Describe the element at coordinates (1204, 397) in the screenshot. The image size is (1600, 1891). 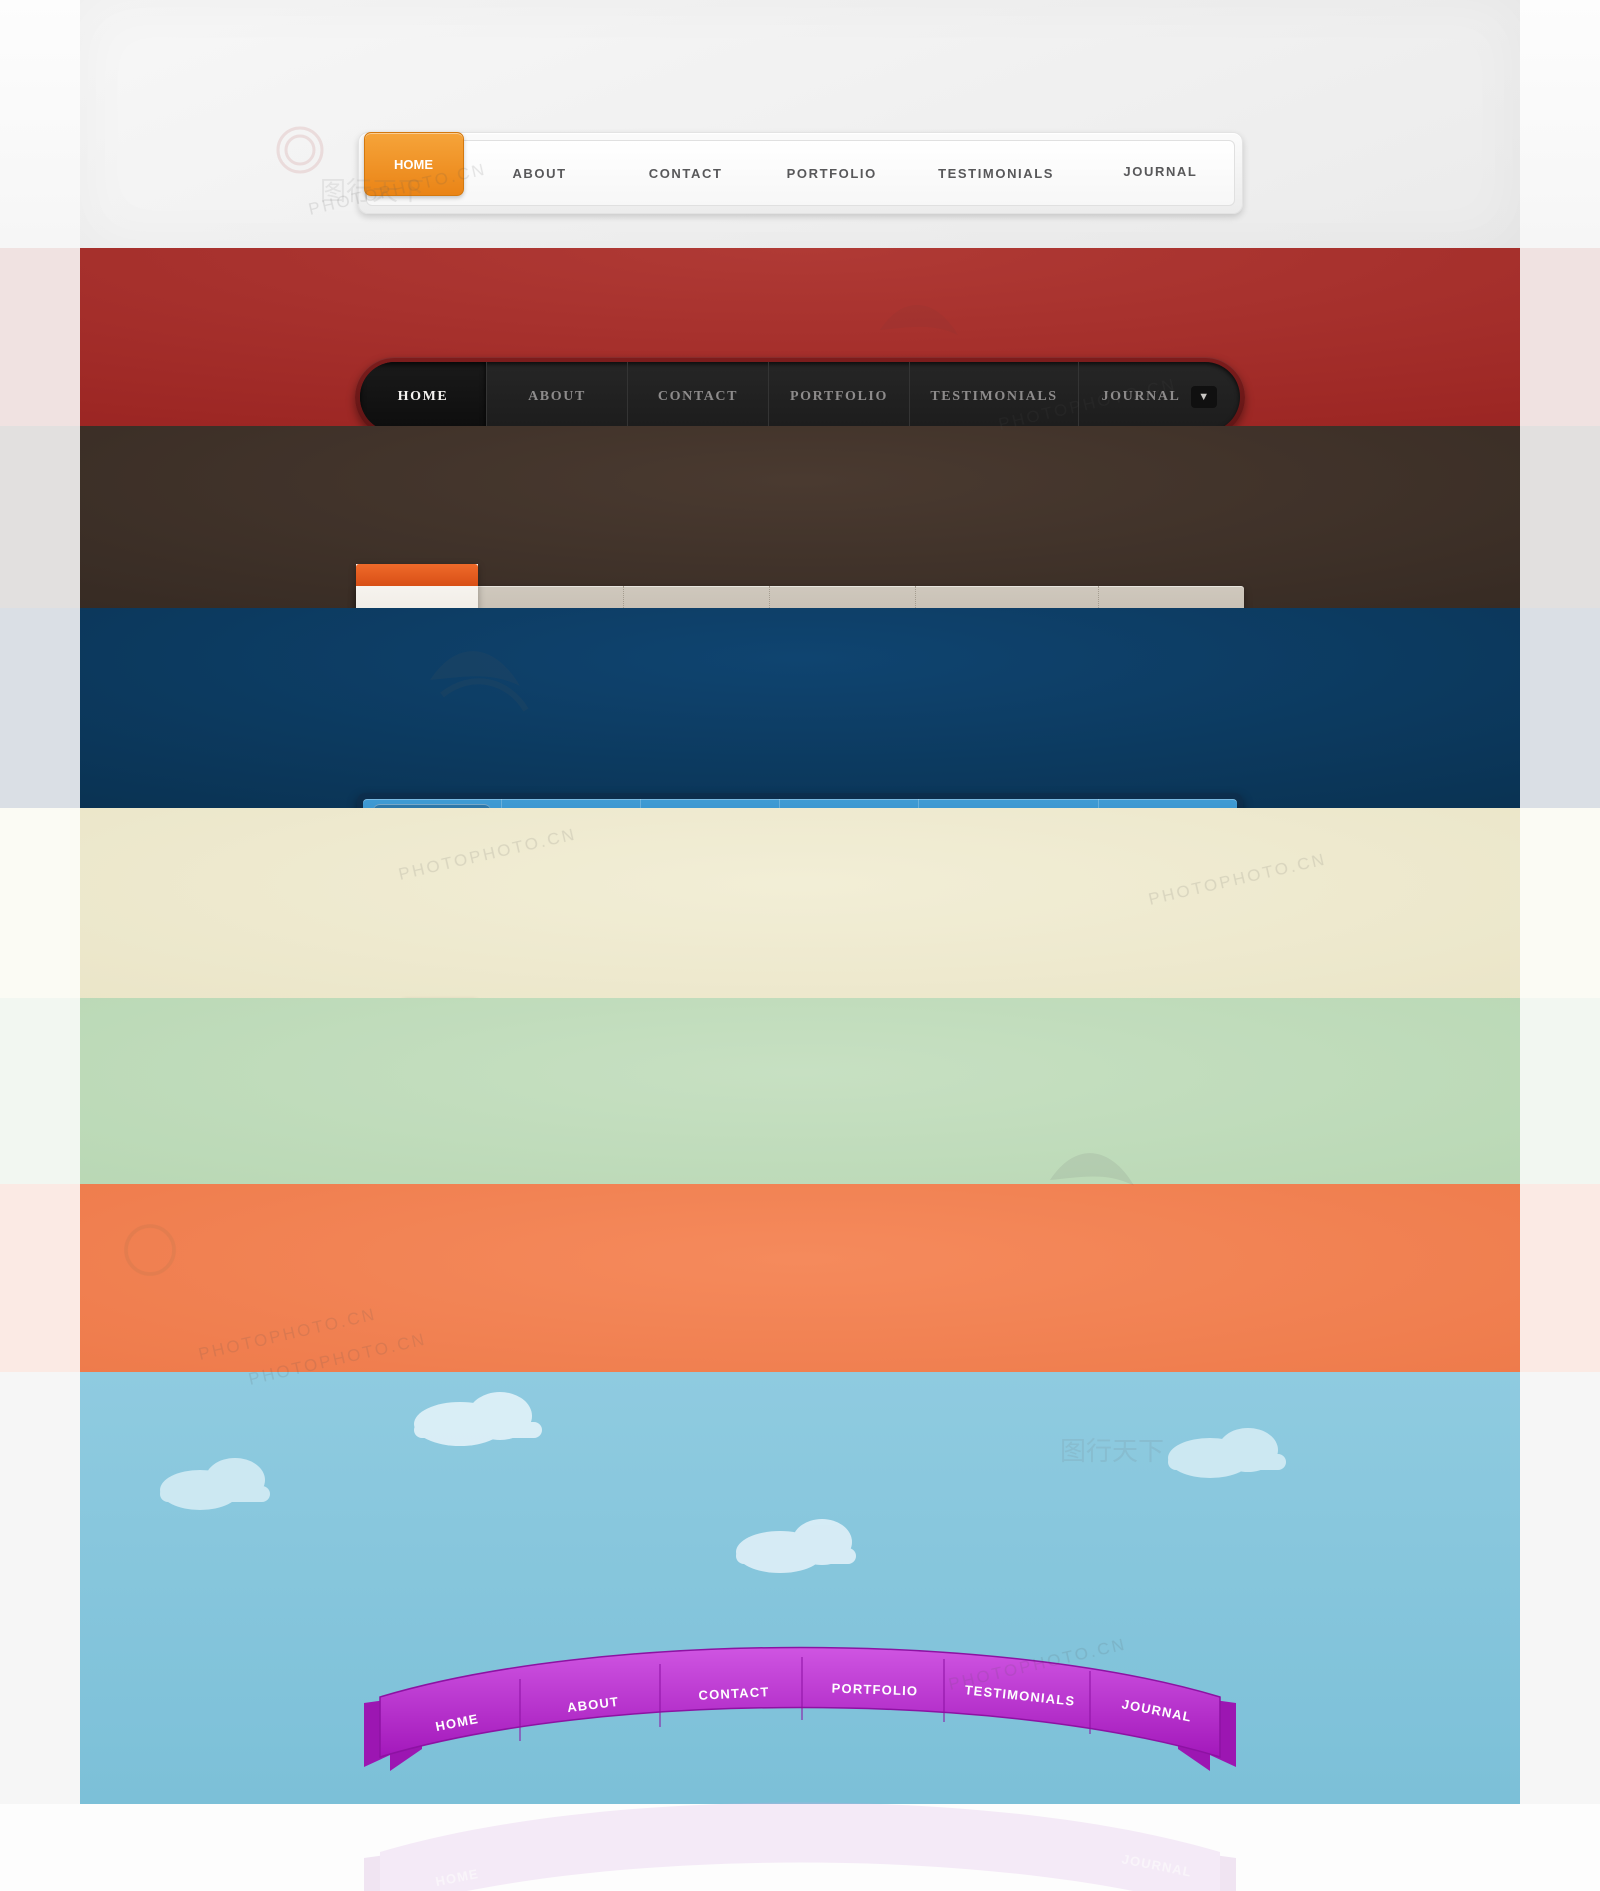
I see `chevron-down-icon: ▼` at that location.